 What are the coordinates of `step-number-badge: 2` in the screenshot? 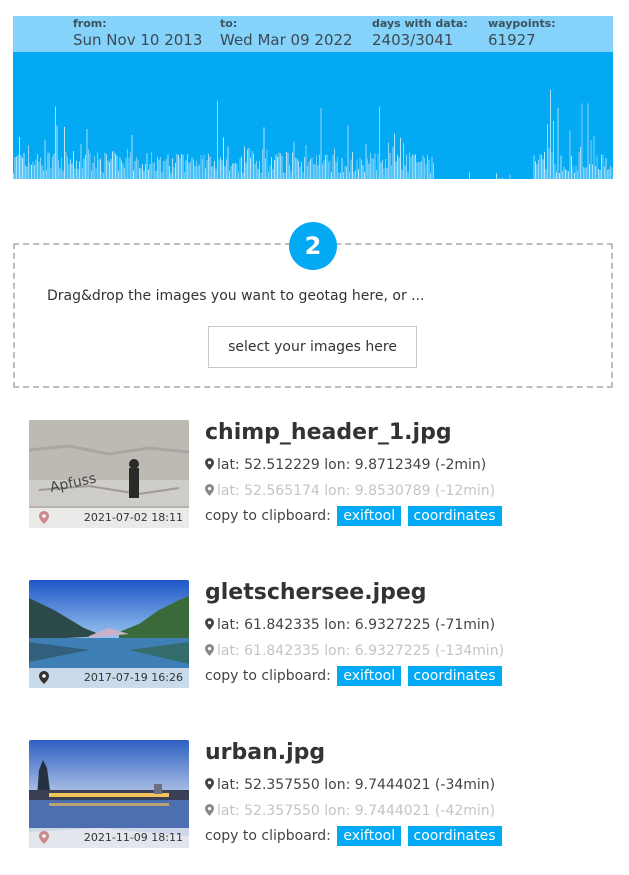 It's located at (313, 246).